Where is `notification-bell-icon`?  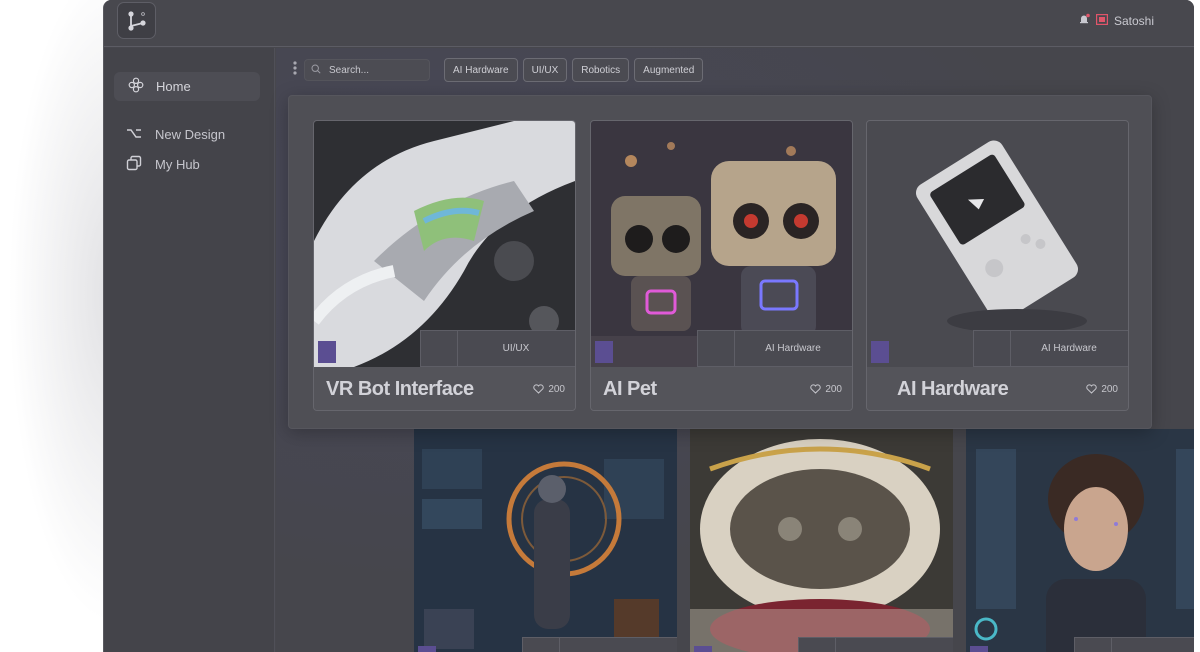 notification-bell-icon is located at coordinates (1084, 20).